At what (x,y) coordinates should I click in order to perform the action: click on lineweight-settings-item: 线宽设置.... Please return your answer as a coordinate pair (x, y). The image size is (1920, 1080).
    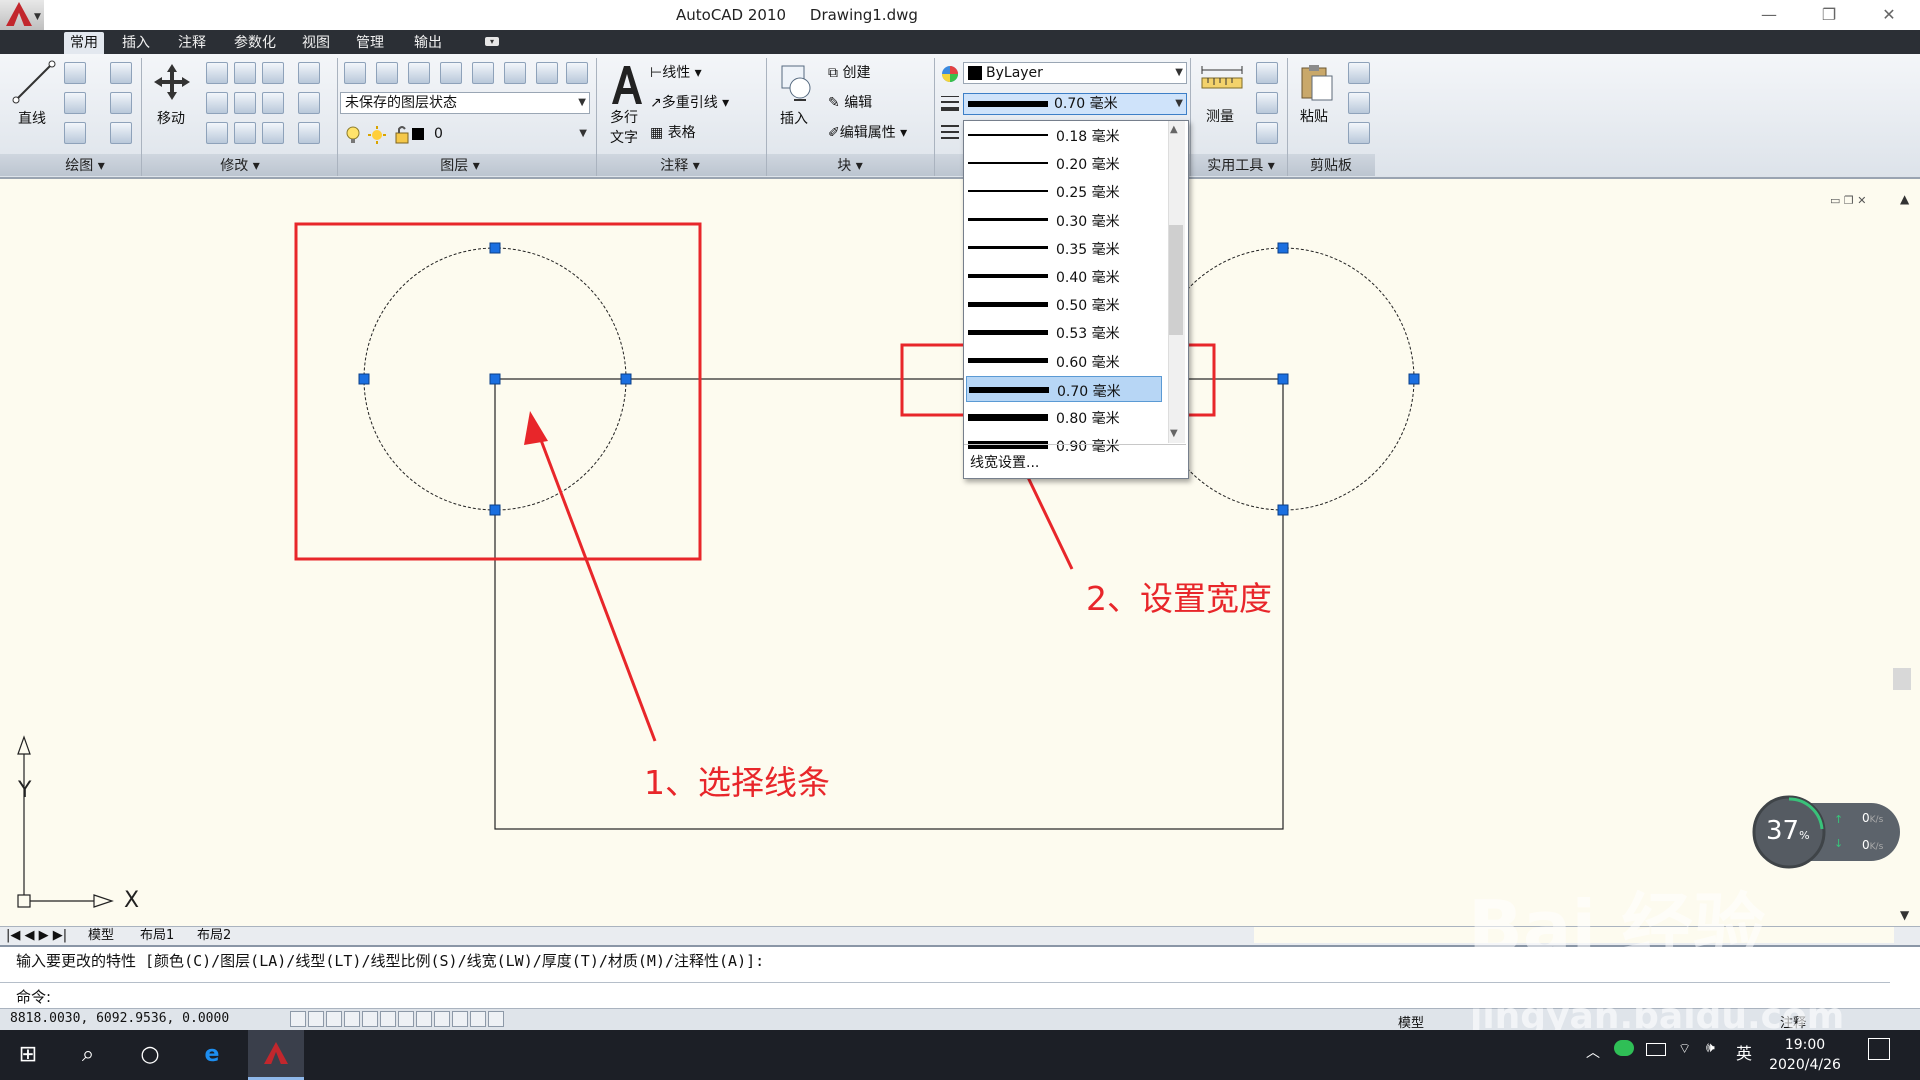
    Looking at the image, I should click on (1004, 462).